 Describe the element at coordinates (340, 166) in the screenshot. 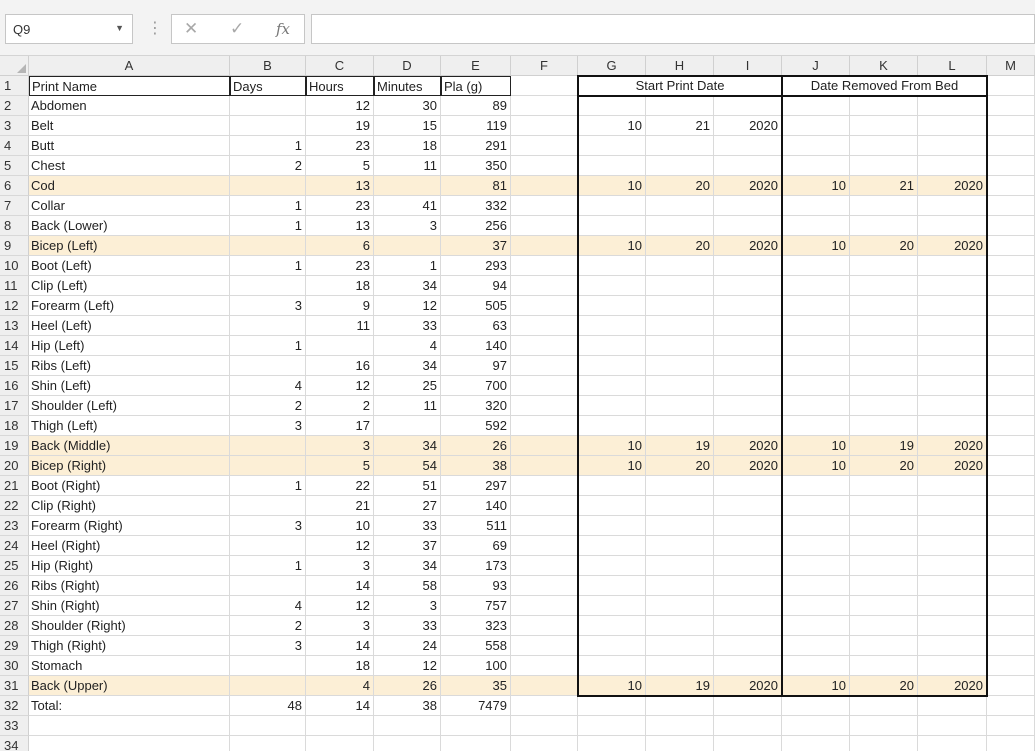

I see `cell-c5: 5` at that location.